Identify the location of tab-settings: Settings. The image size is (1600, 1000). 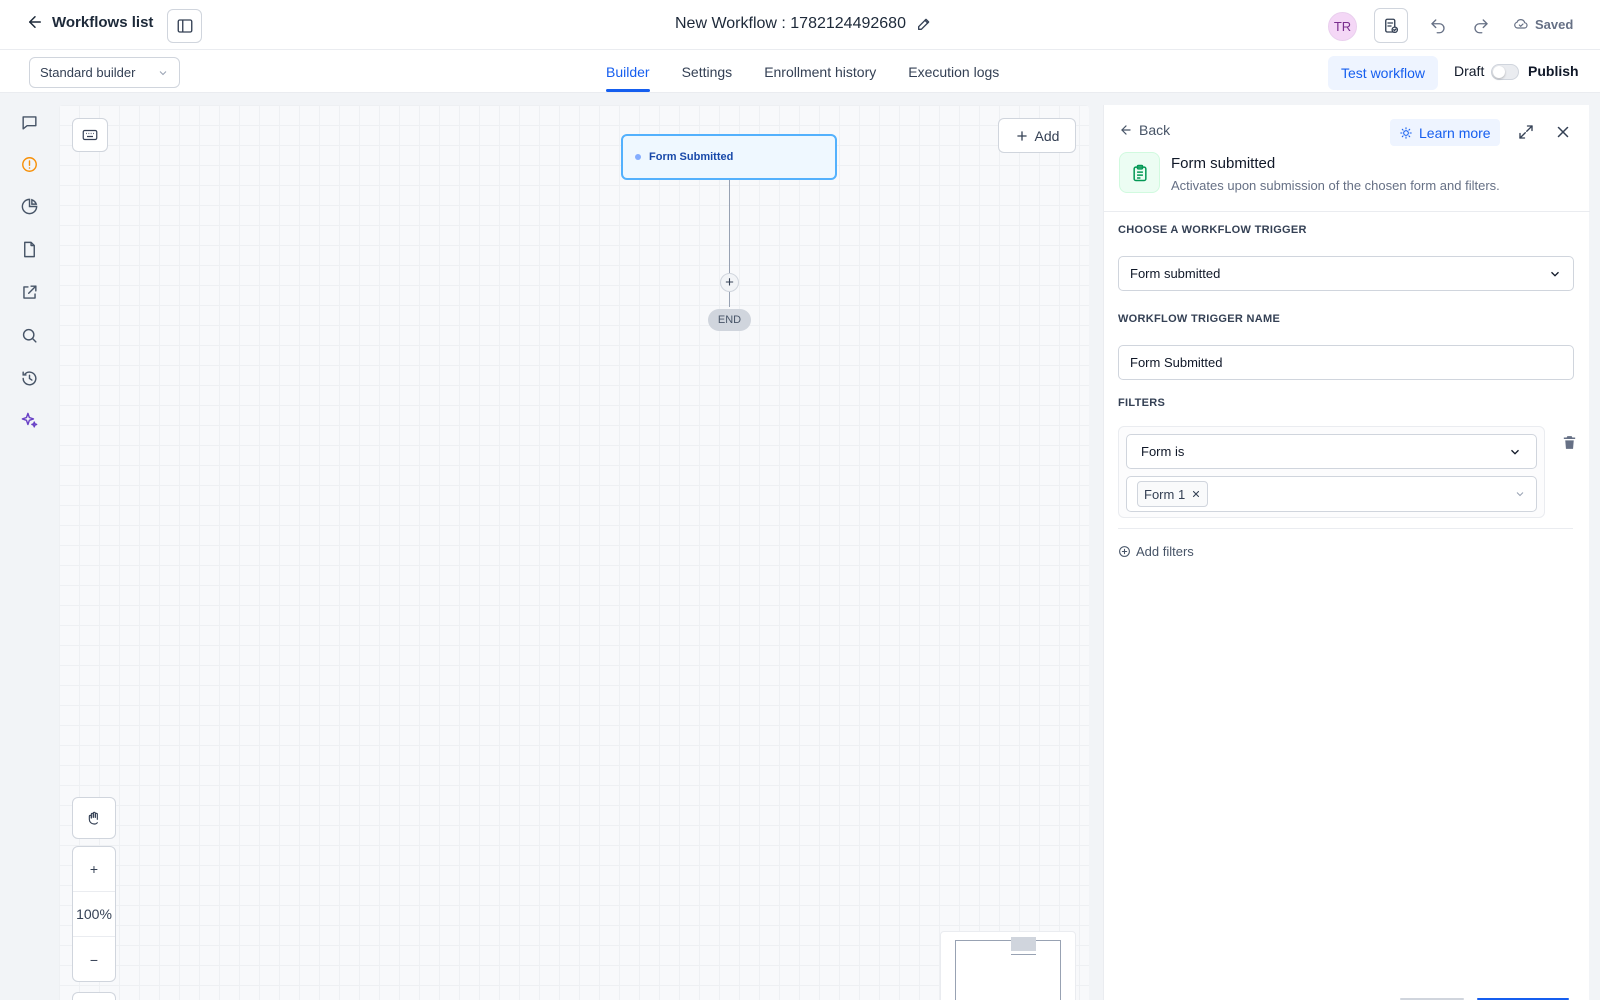
(707, 71).